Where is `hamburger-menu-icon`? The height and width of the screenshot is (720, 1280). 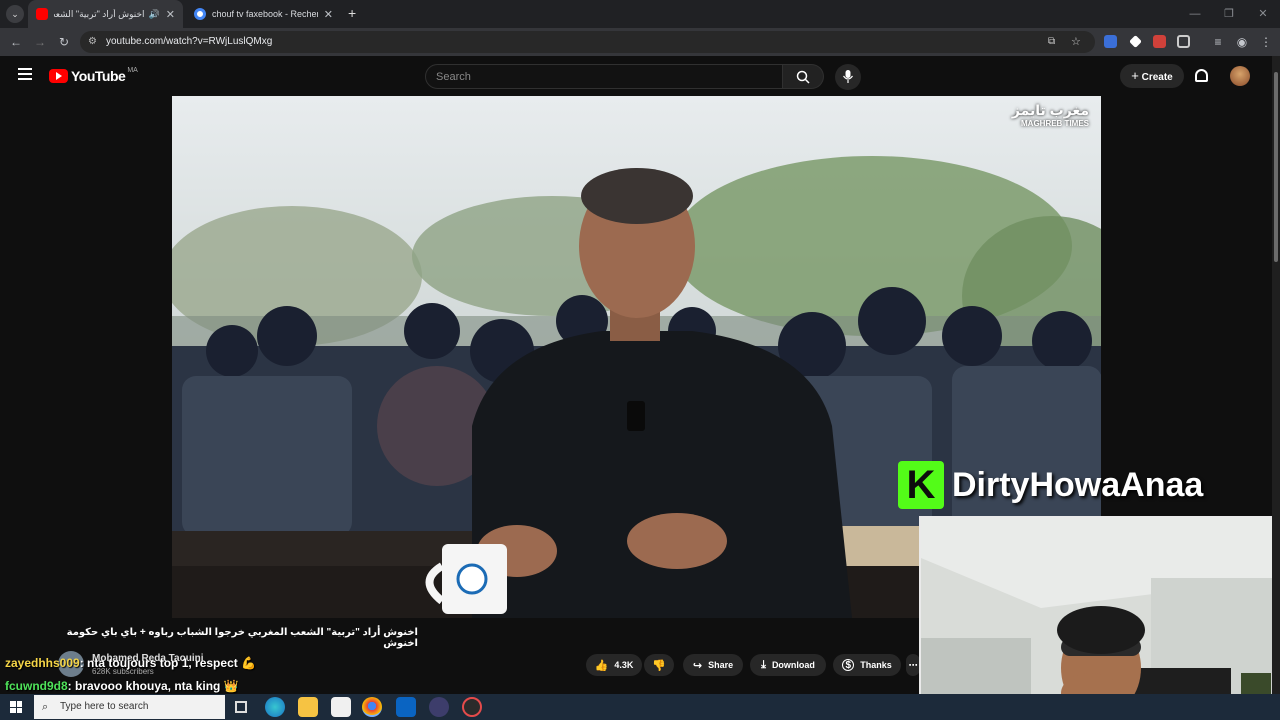 hamburger-menu-icon is located at coordinates (25, 74).